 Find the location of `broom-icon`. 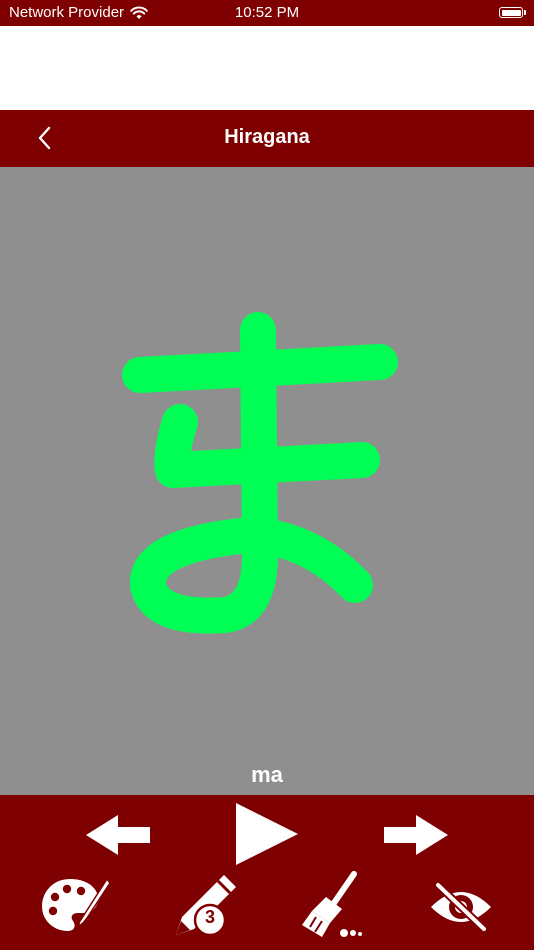

broom-icon is located at coordinates (332, 904).